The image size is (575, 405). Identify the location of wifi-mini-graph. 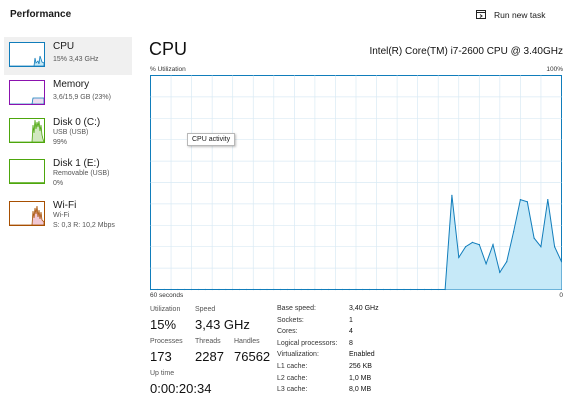
(27, 213).